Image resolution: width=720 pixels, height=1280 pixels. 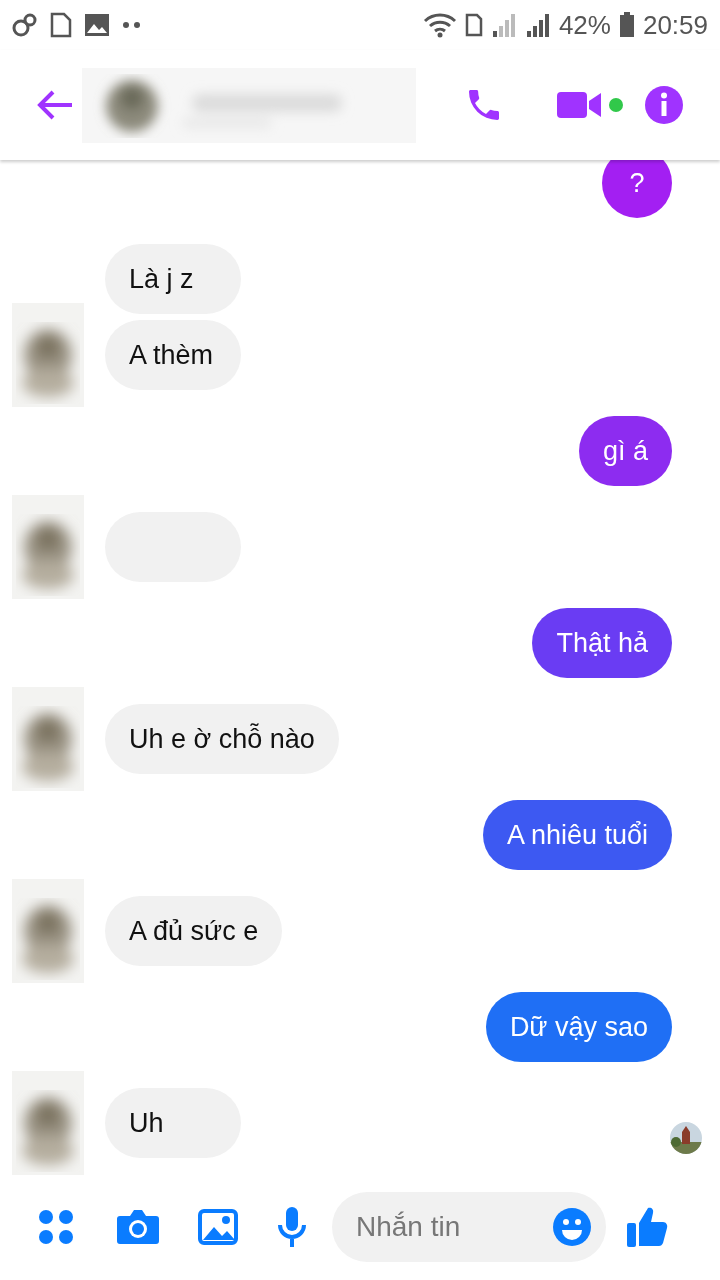 What do you see at coordinates (25, 25) in the screenshot?
I see `link-icon` at bounding box center [25, 25].